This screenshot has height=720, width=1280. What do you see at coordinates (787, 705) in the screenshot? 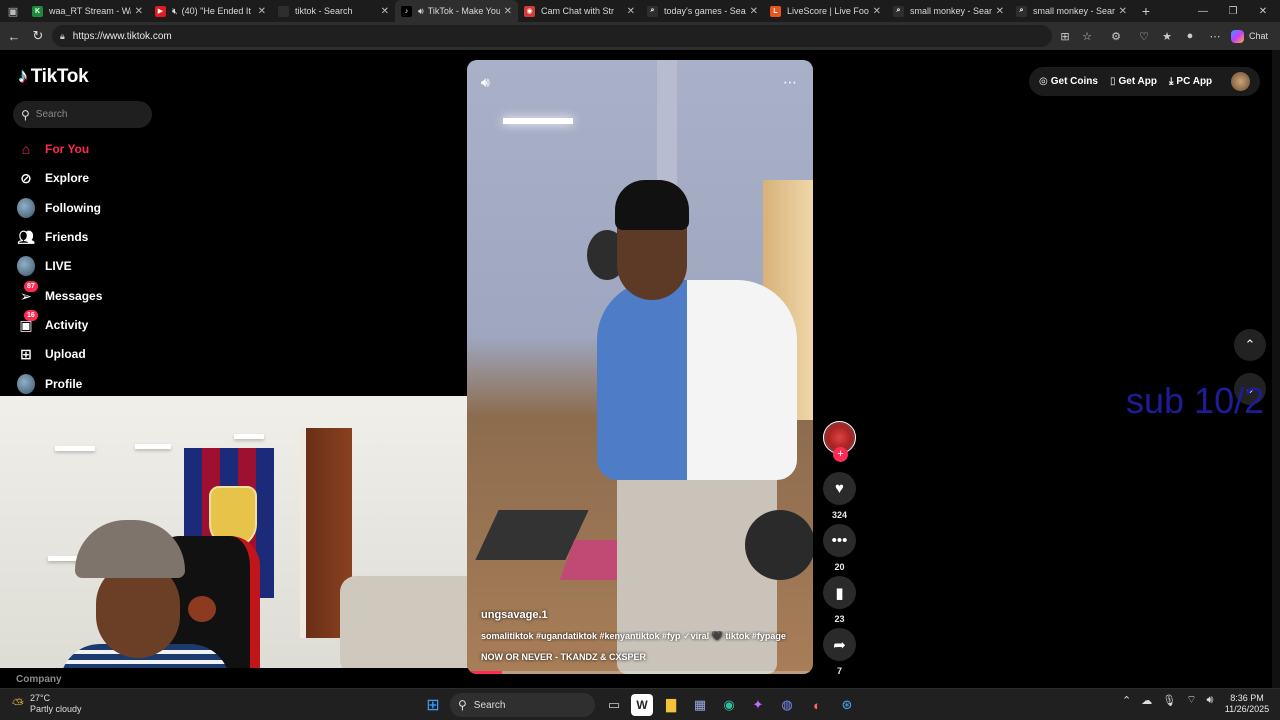
I see `discord-icon: ◍` at bounding box center [787, 705].